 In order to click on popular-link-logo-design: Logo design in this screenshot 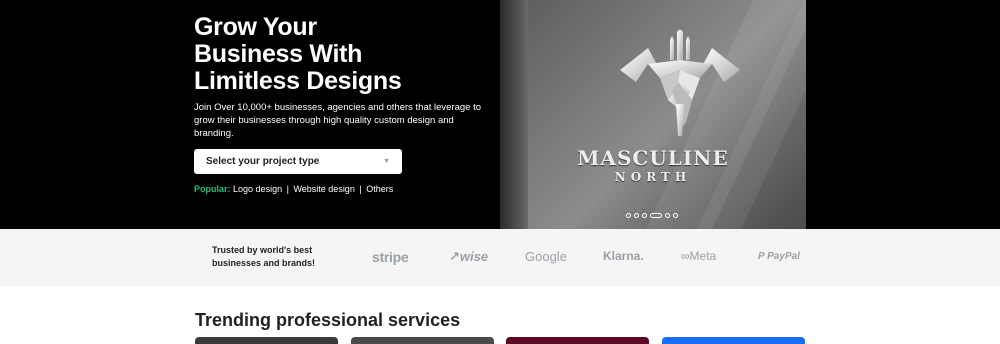, I will do `click(257, 189)`.